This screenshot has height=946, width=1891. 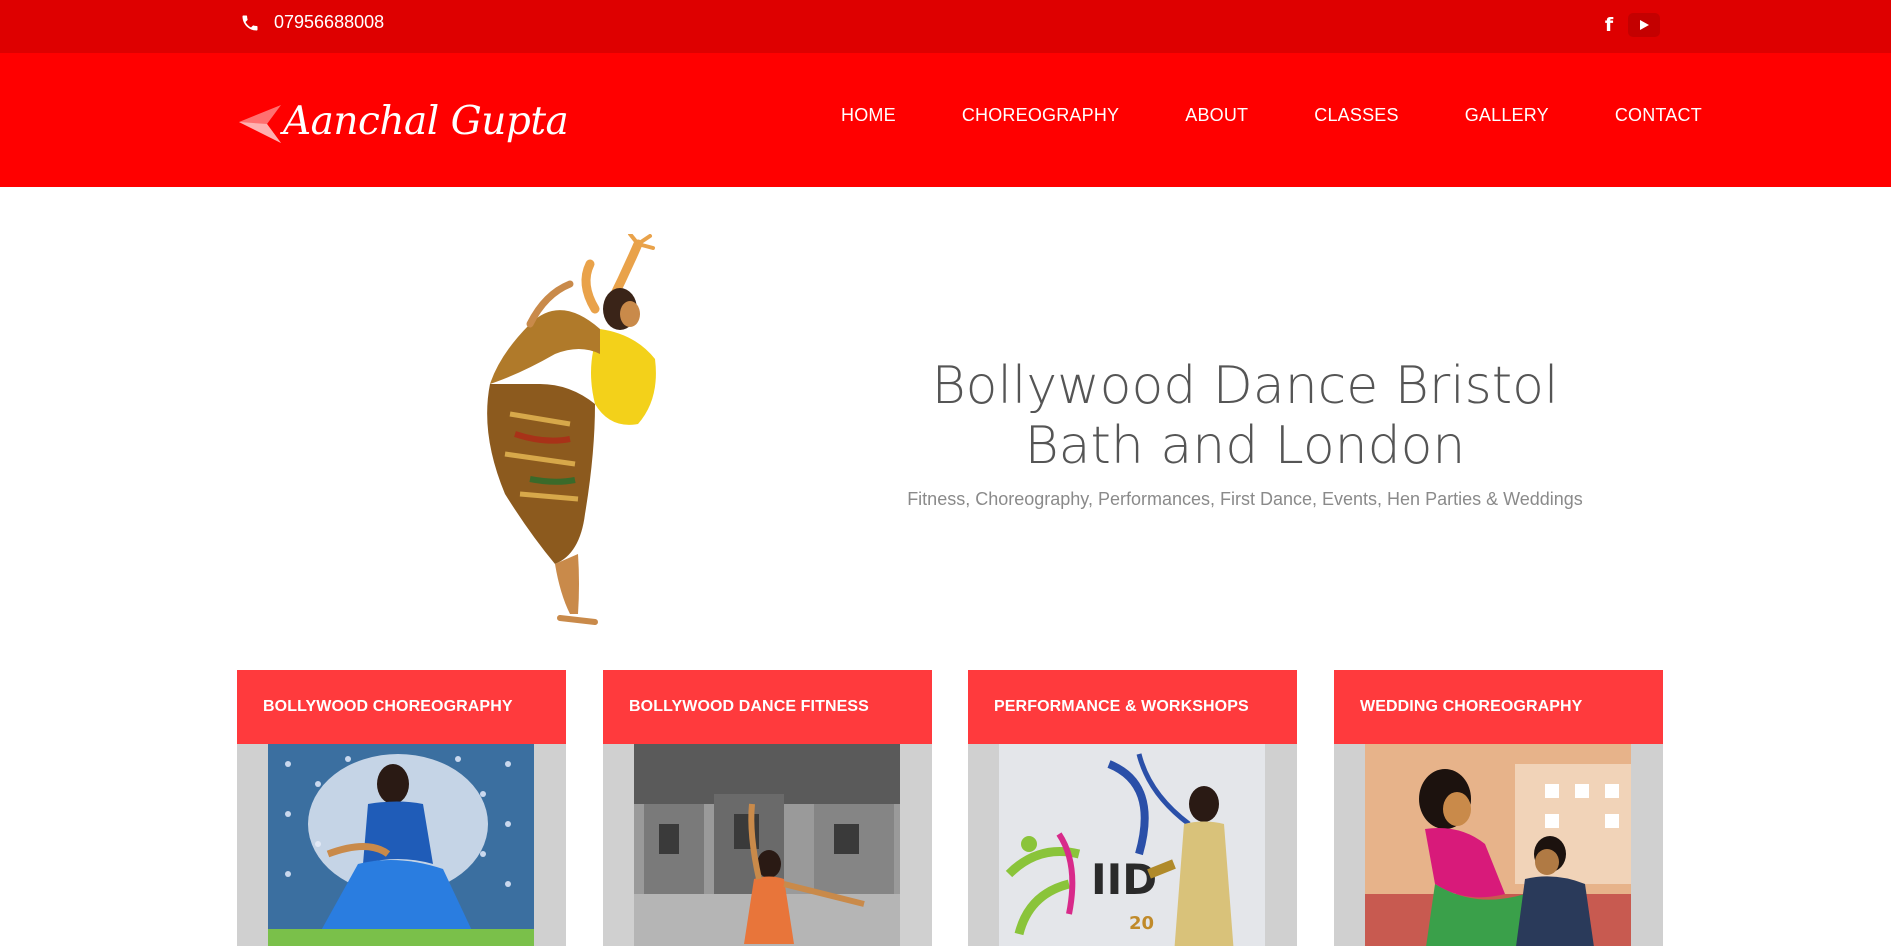 I want to click on phone-icon, so click(x=250, y=22).